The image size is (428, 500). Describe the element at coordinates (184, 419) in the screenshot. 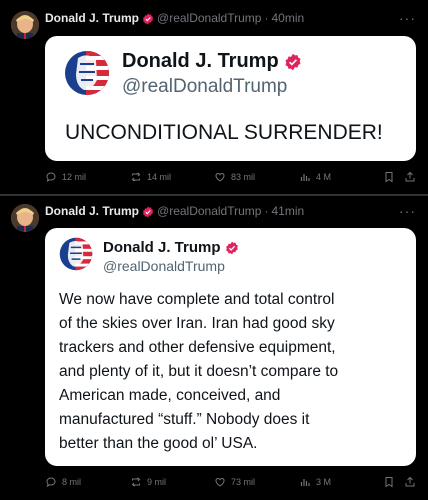

I see `card-text-line: manufactured “stuff.” Nobody does it` at that location.